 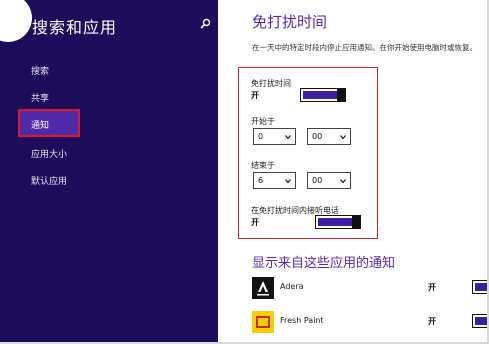 I want to click on calls-toggle-state: 开, so click(x=255, y=222).